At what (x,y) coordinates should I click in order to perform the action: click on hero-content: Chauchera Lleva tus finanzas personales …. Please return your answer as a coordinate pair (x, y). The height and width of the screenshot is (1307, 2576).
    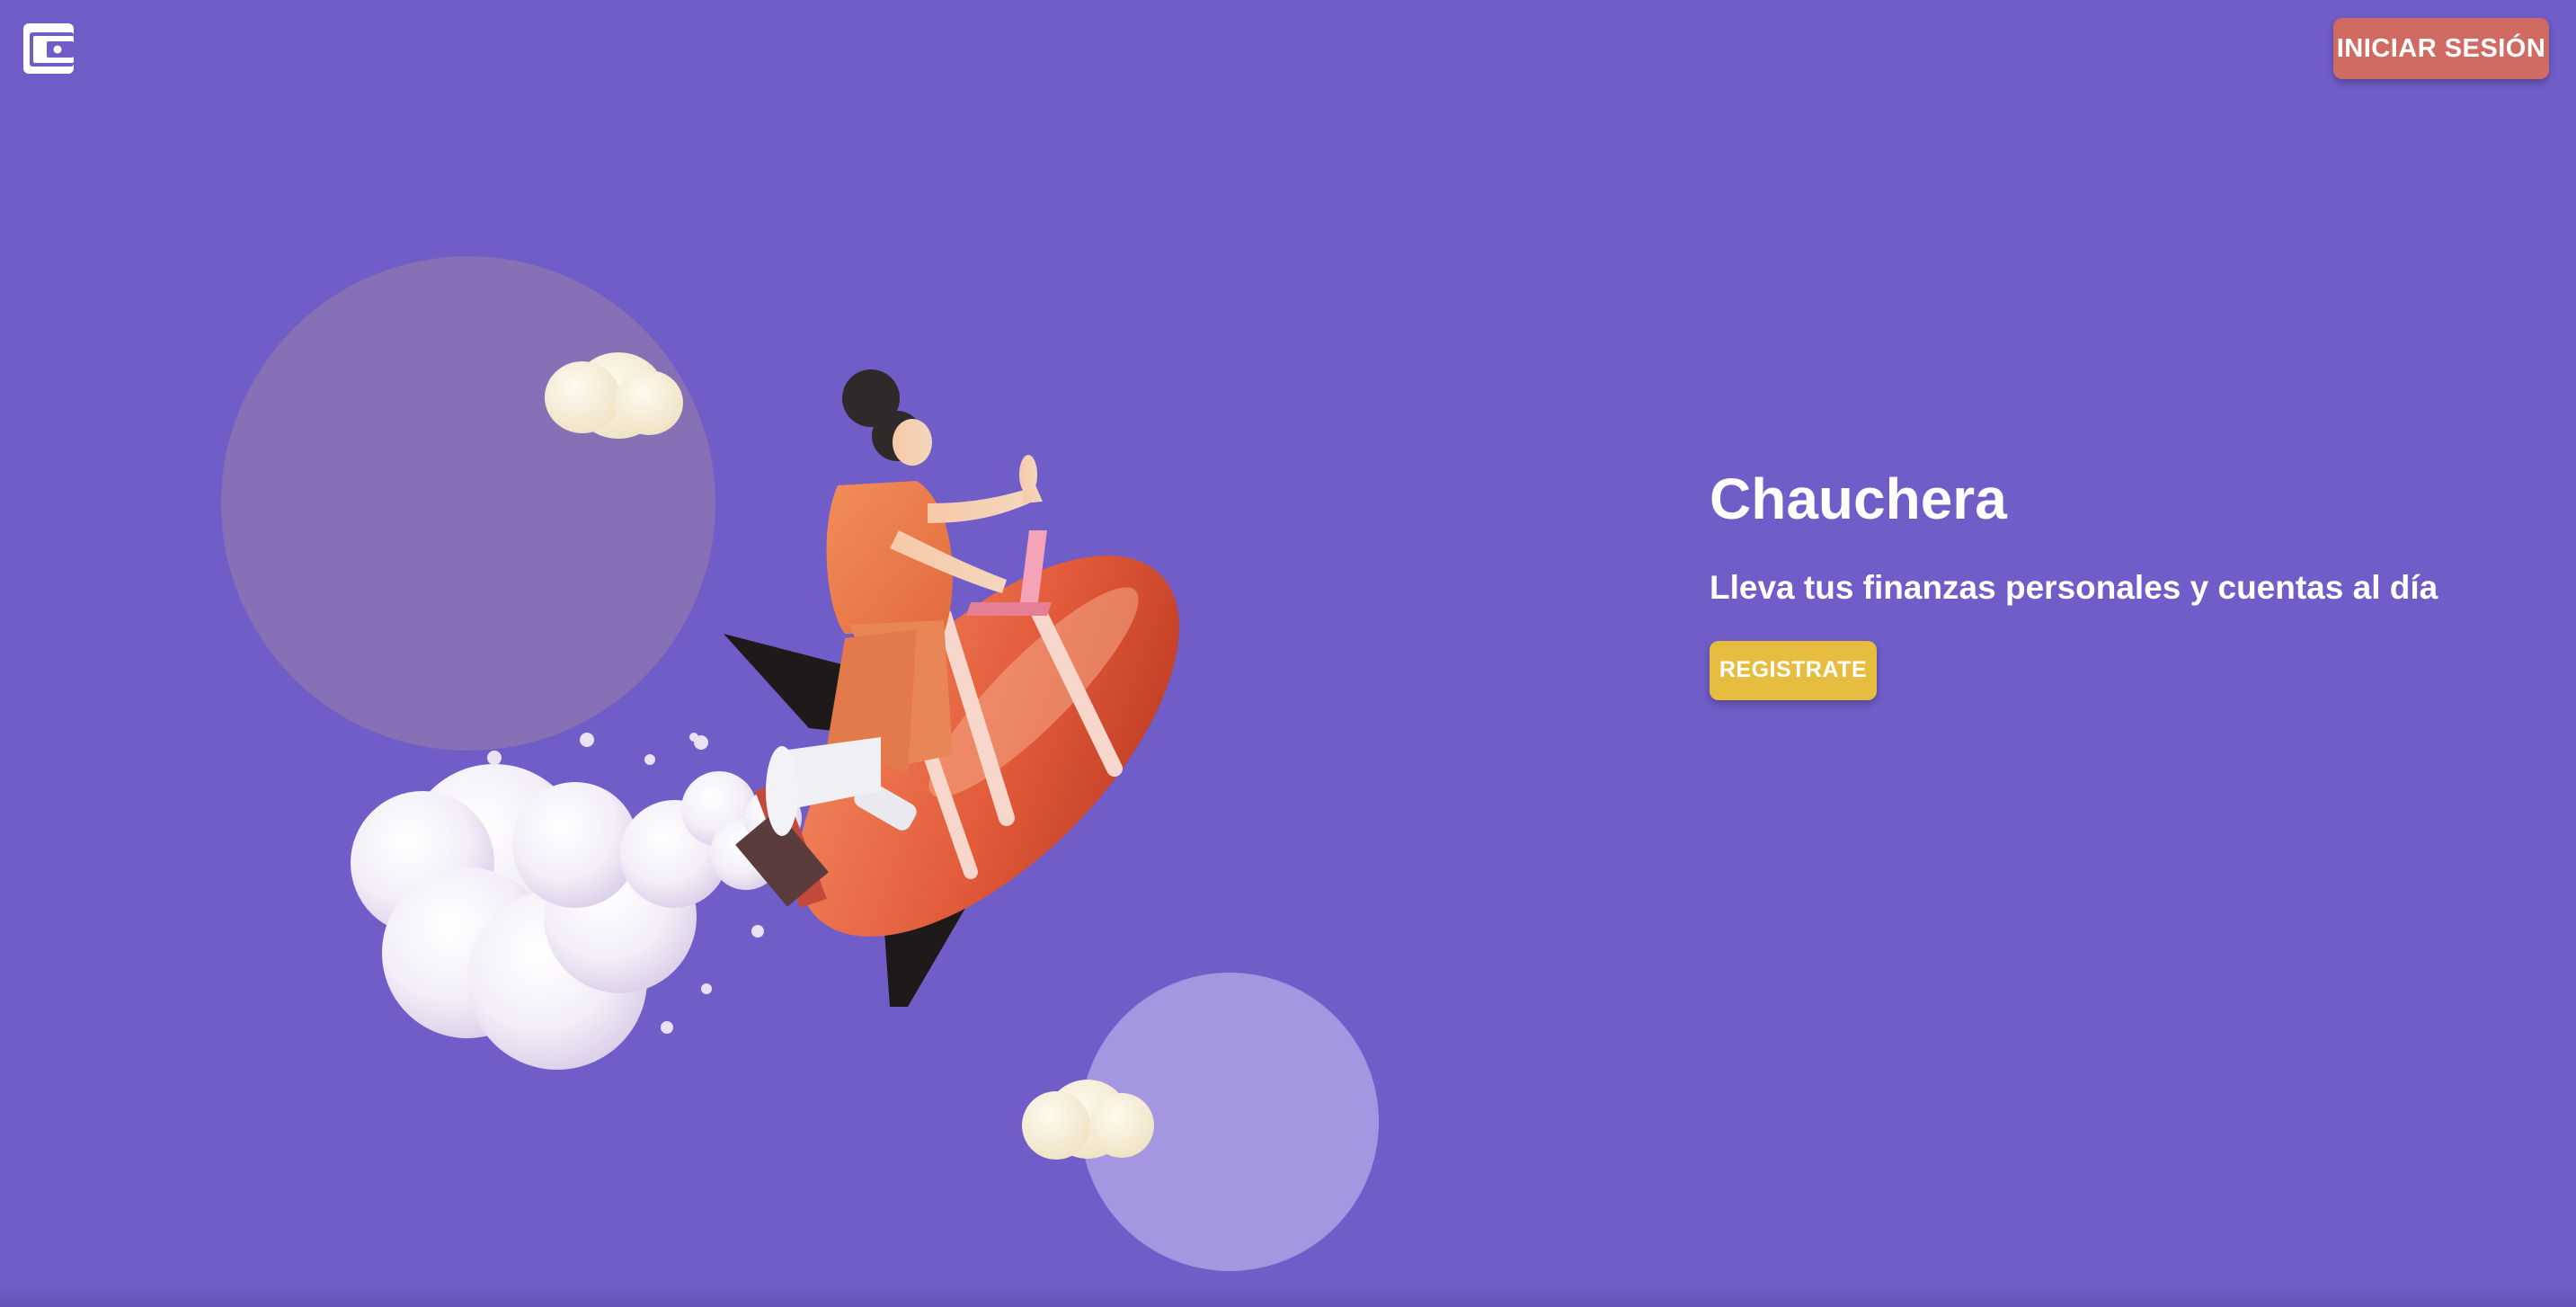
    Looking at the image, I should click on (2114, 583).